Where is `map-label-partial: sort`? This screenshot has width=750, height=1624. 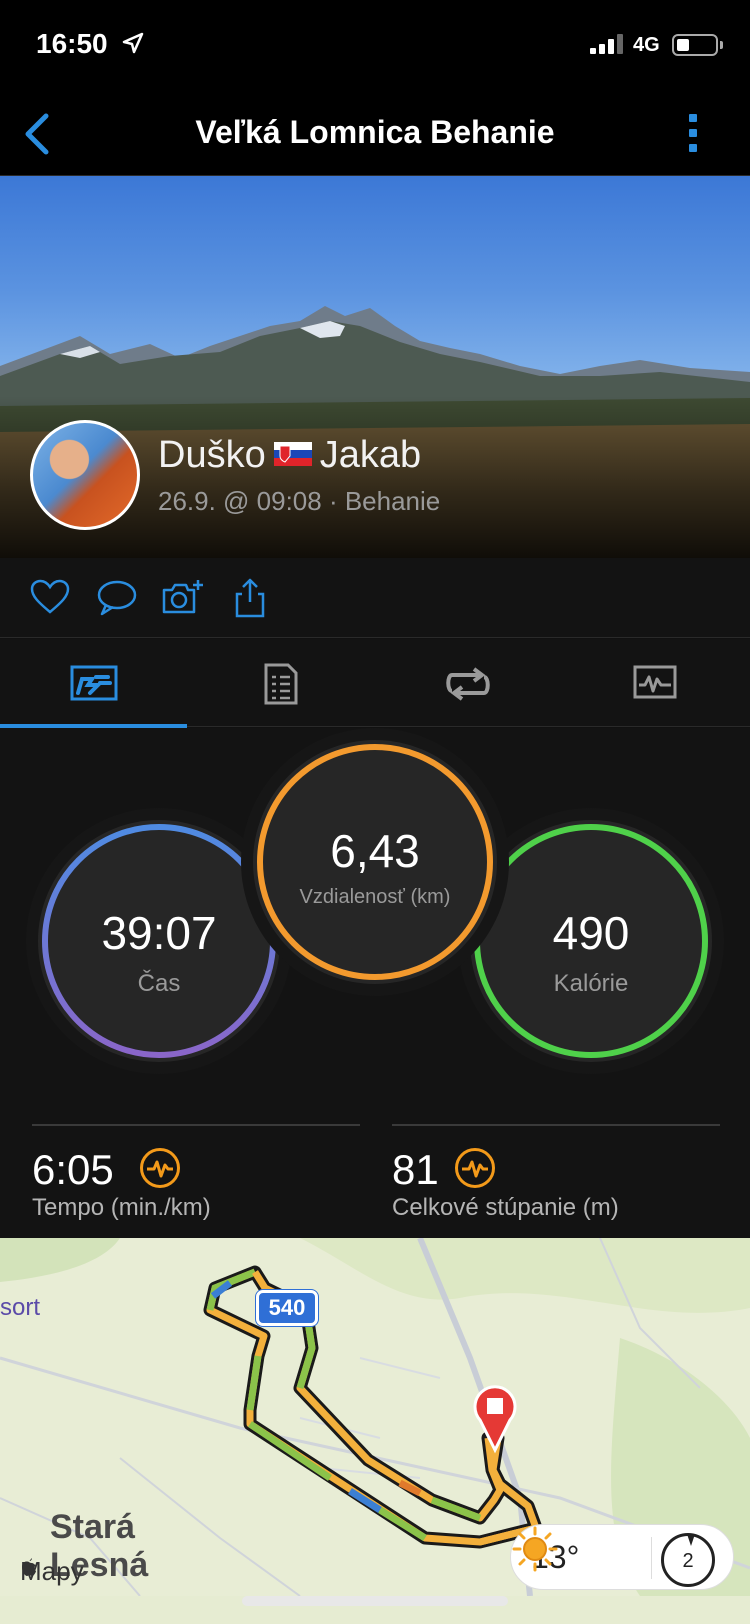
map-label-partial: sort is located at coordinates (20, 1307).